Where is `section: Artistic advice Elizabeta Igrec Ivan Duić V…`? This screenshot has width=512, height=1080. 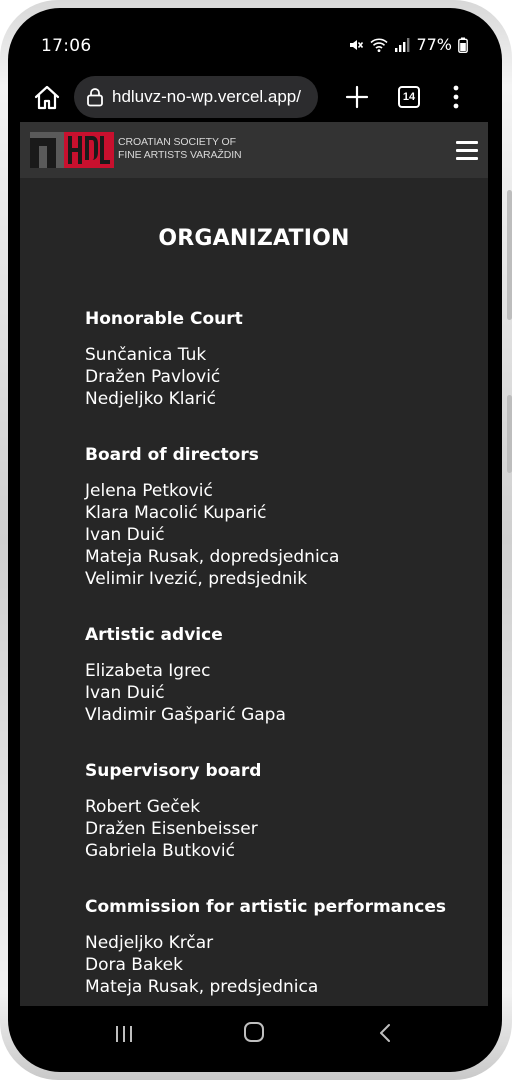 section: Artistic advice Elizabeta Igrec Ivan Duić V… is located at coordinates (280, 675).